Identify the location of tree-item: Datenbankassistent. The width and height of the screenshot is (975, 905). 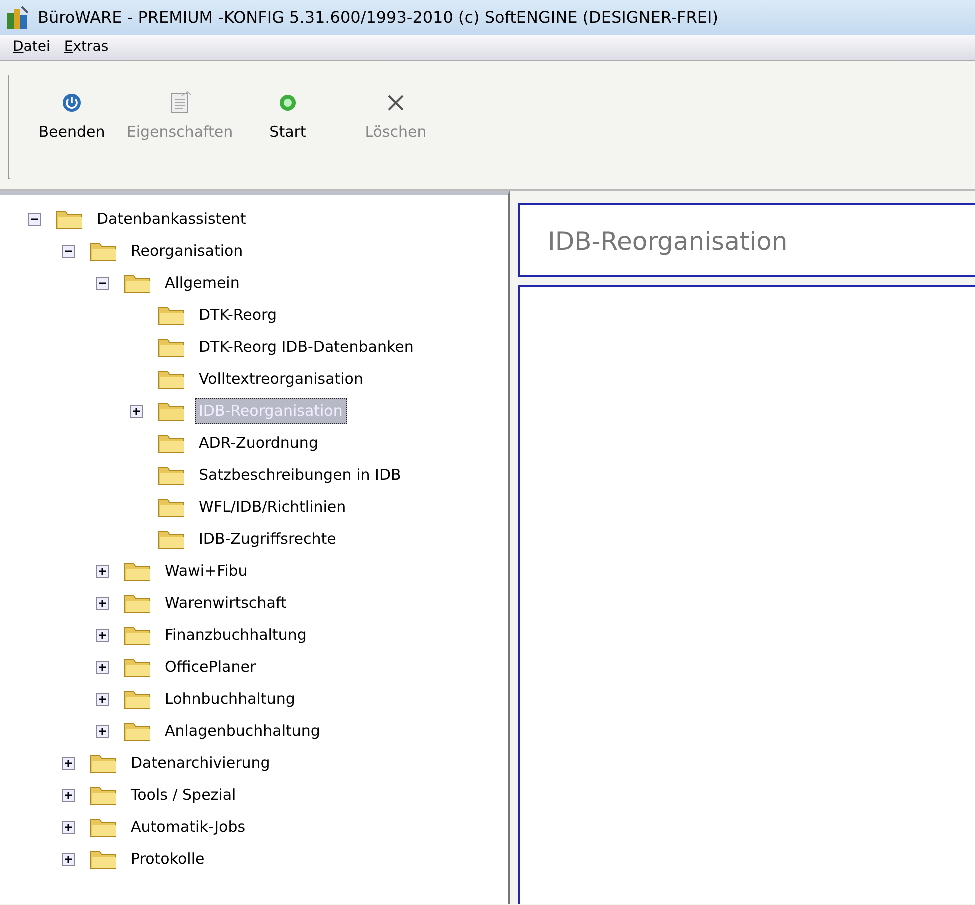
(171, 219).